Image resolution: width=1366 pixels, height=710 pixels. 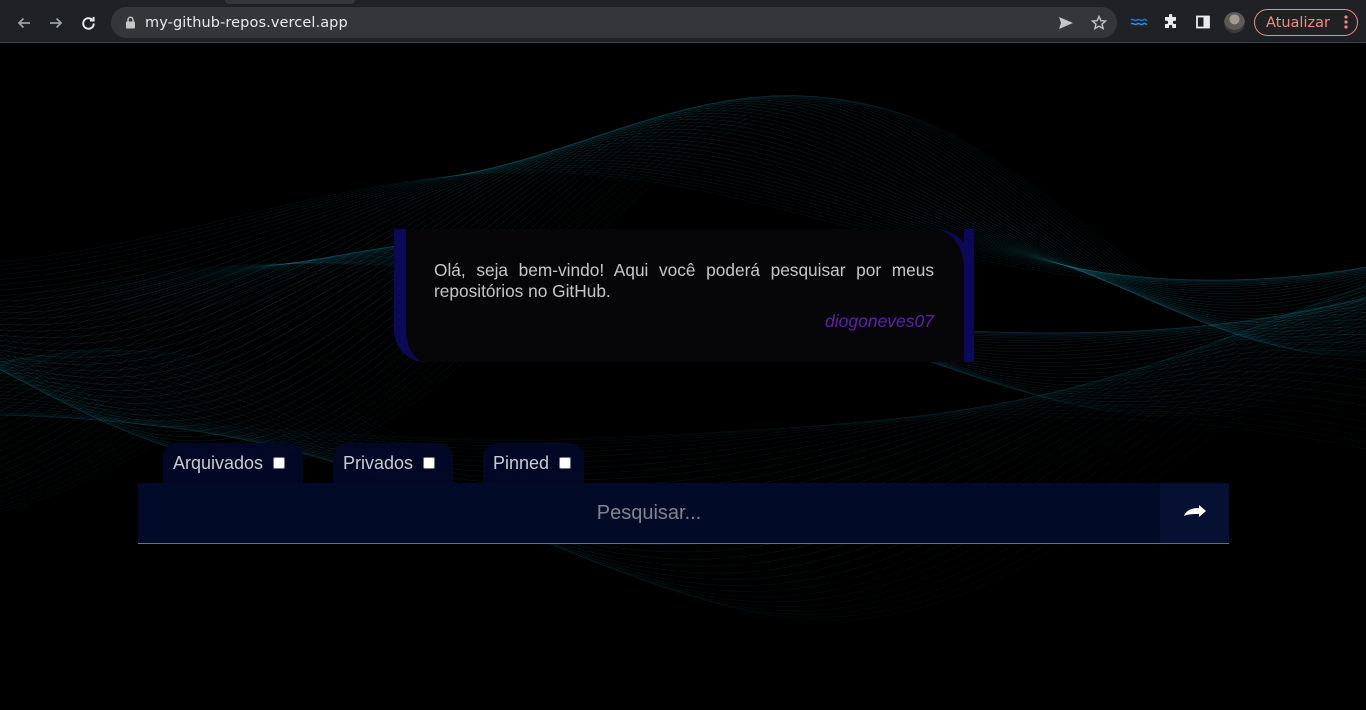 I want to click on star-icon, so click(x=1099, y=23).